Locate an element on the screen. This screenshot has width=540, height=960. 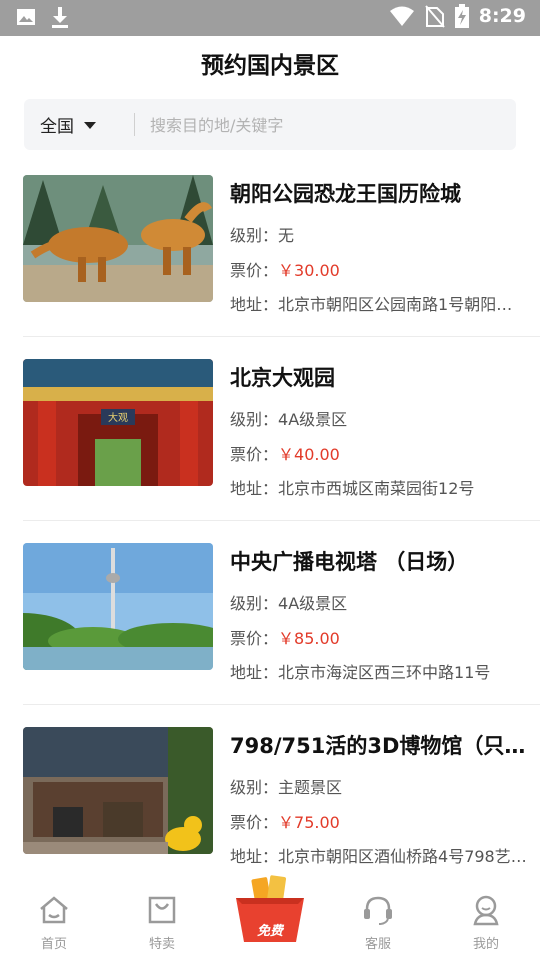
free-badge-label: 免费 is located at coordinates (269, 931).